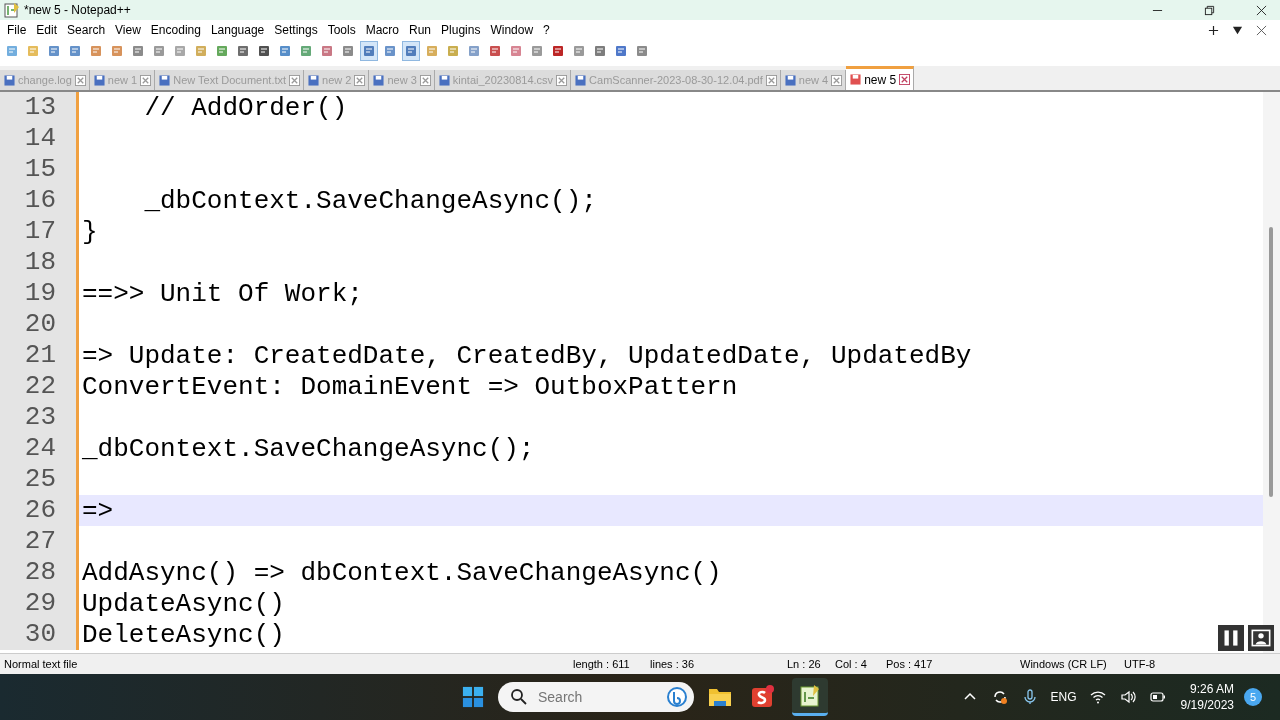 This screenshot has width=1280, height=720. What do you see at coordinates (41, 664) in the screenshot?
I see `file-type: Normal text file` at bounding box center [41, 664].